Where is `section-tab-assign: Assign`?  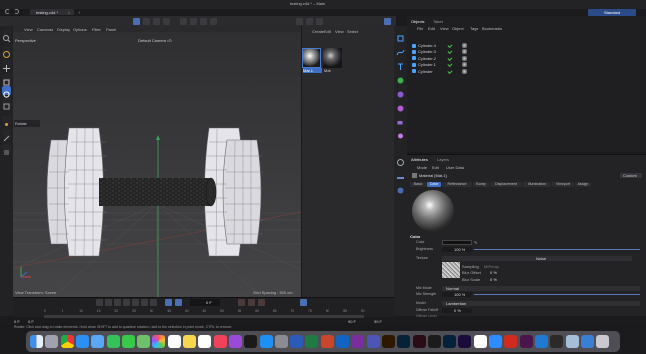
section-tab-assign: Assign is located at coordinates (583, 184).